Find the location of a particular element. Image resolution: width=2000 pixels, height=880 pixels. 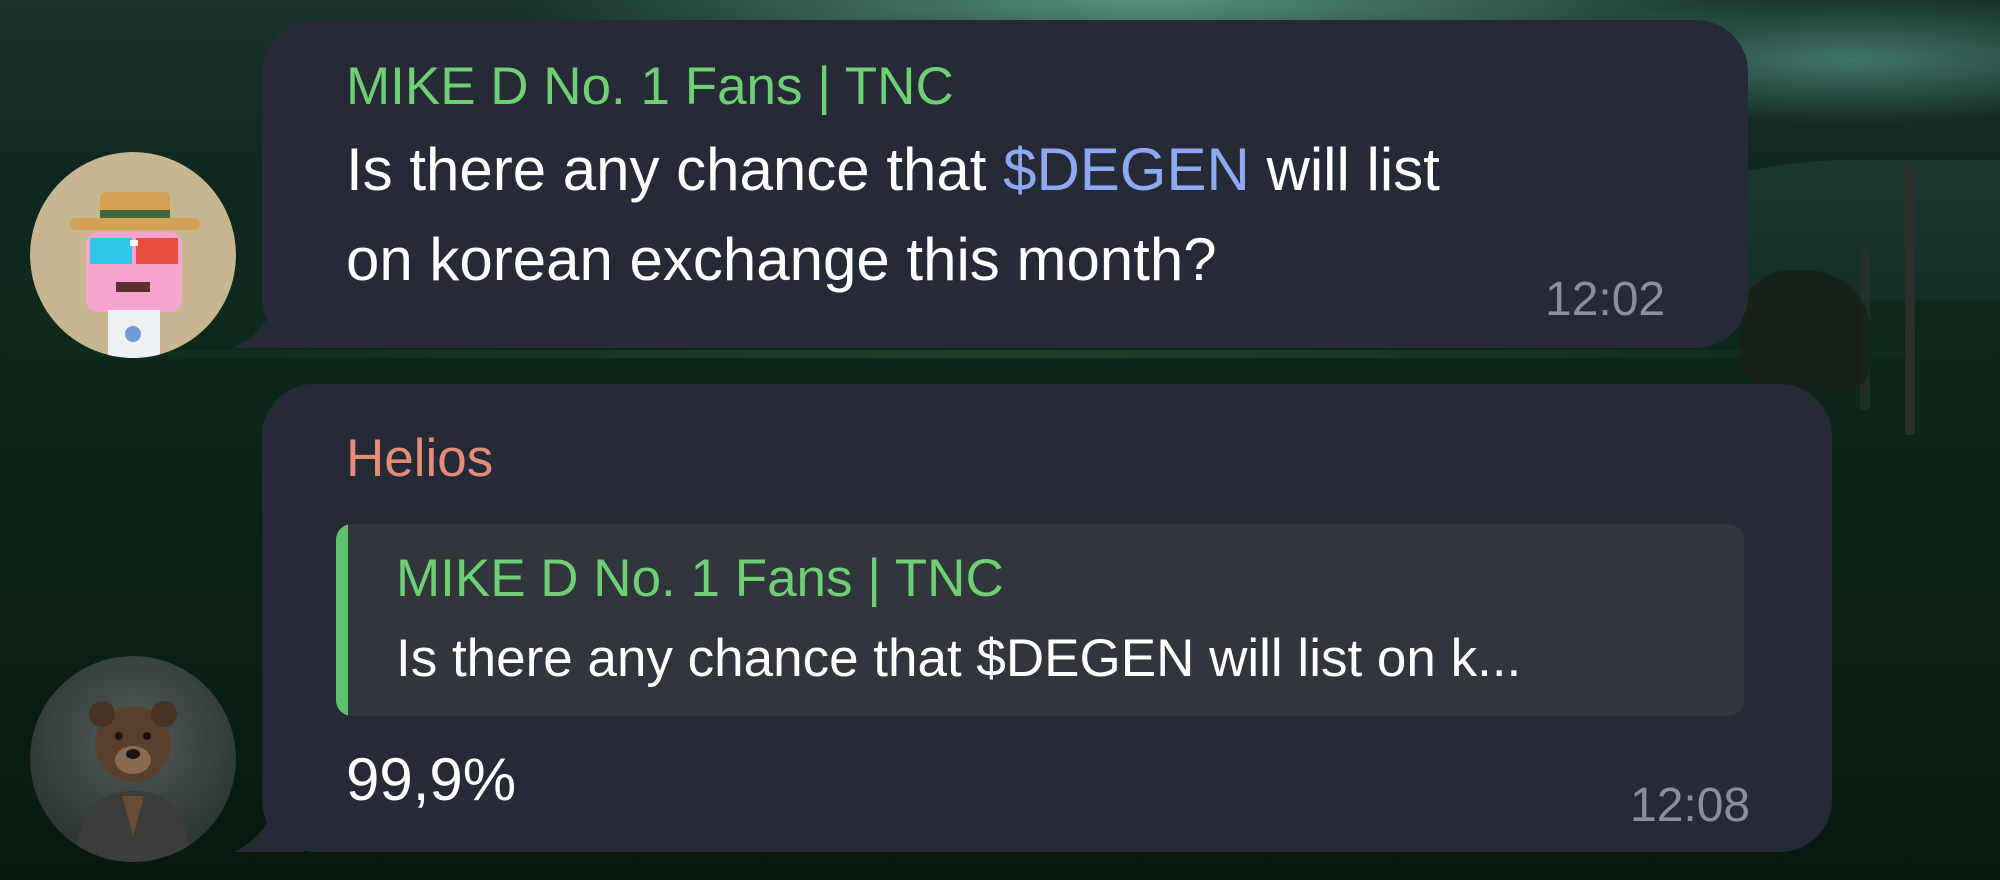

message-text-start: Is there any chance that is located at coordinates (675, 169).